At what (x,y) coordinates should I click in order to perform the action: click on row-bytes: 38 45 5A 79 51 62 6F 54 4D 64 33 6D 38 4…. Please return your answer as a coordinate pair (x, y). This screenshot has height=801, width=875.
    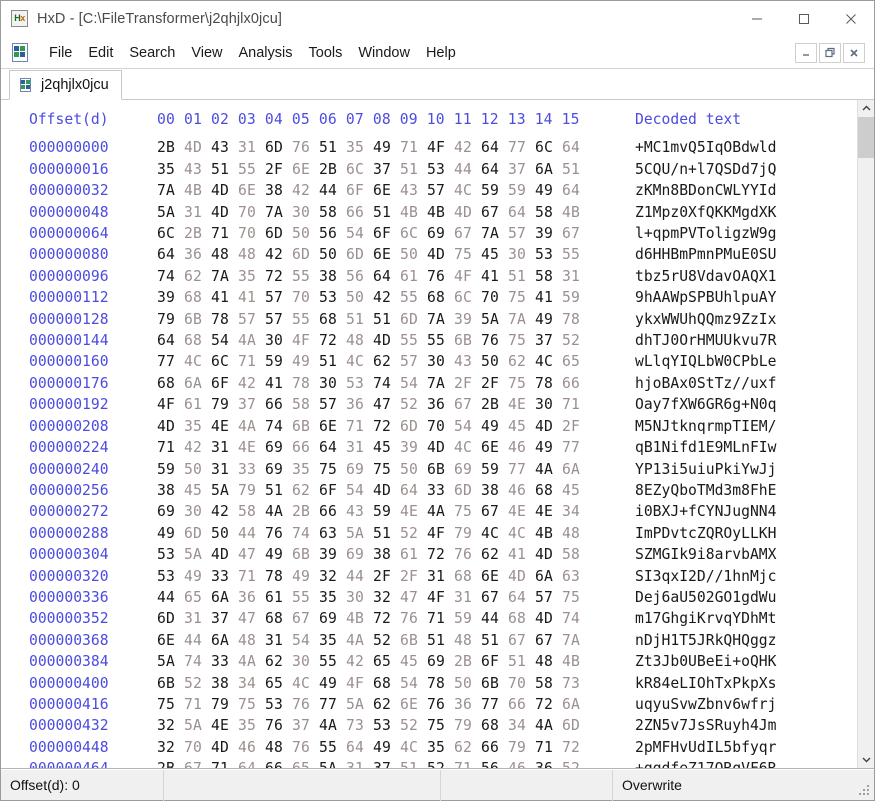
    Looking at the image, I should click on (396, 490).